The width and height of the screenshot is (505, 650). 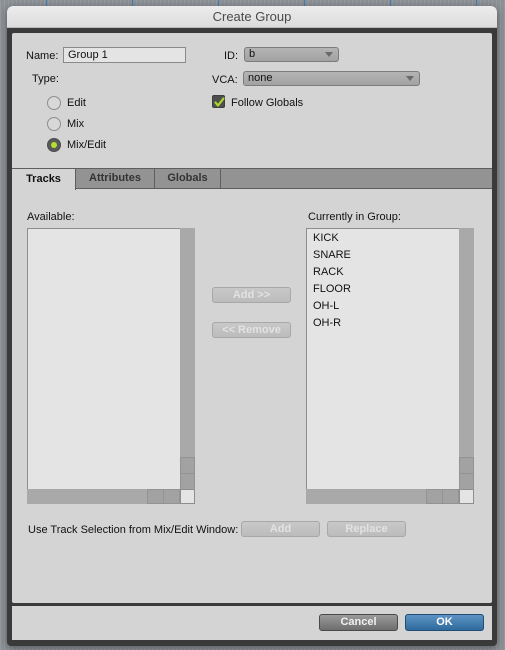 I want to click on list-item: SNARE, so click(x=332, y=255).